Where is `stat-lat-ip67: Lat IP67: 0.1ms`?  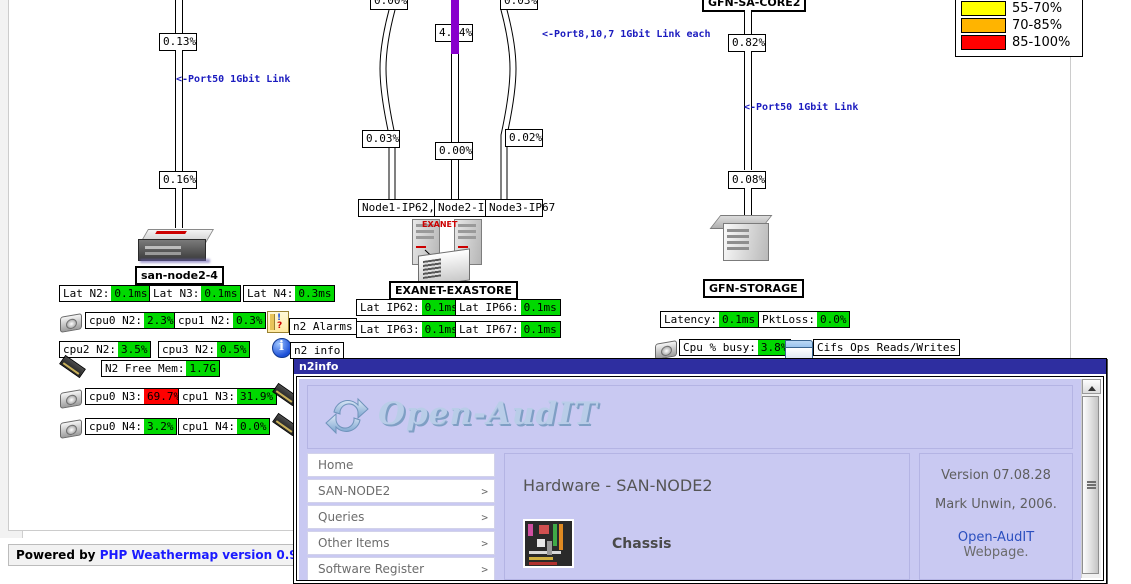 stat-lat-ip67: Lat IP67: 0.1ms is located at coordinates (508, 329).